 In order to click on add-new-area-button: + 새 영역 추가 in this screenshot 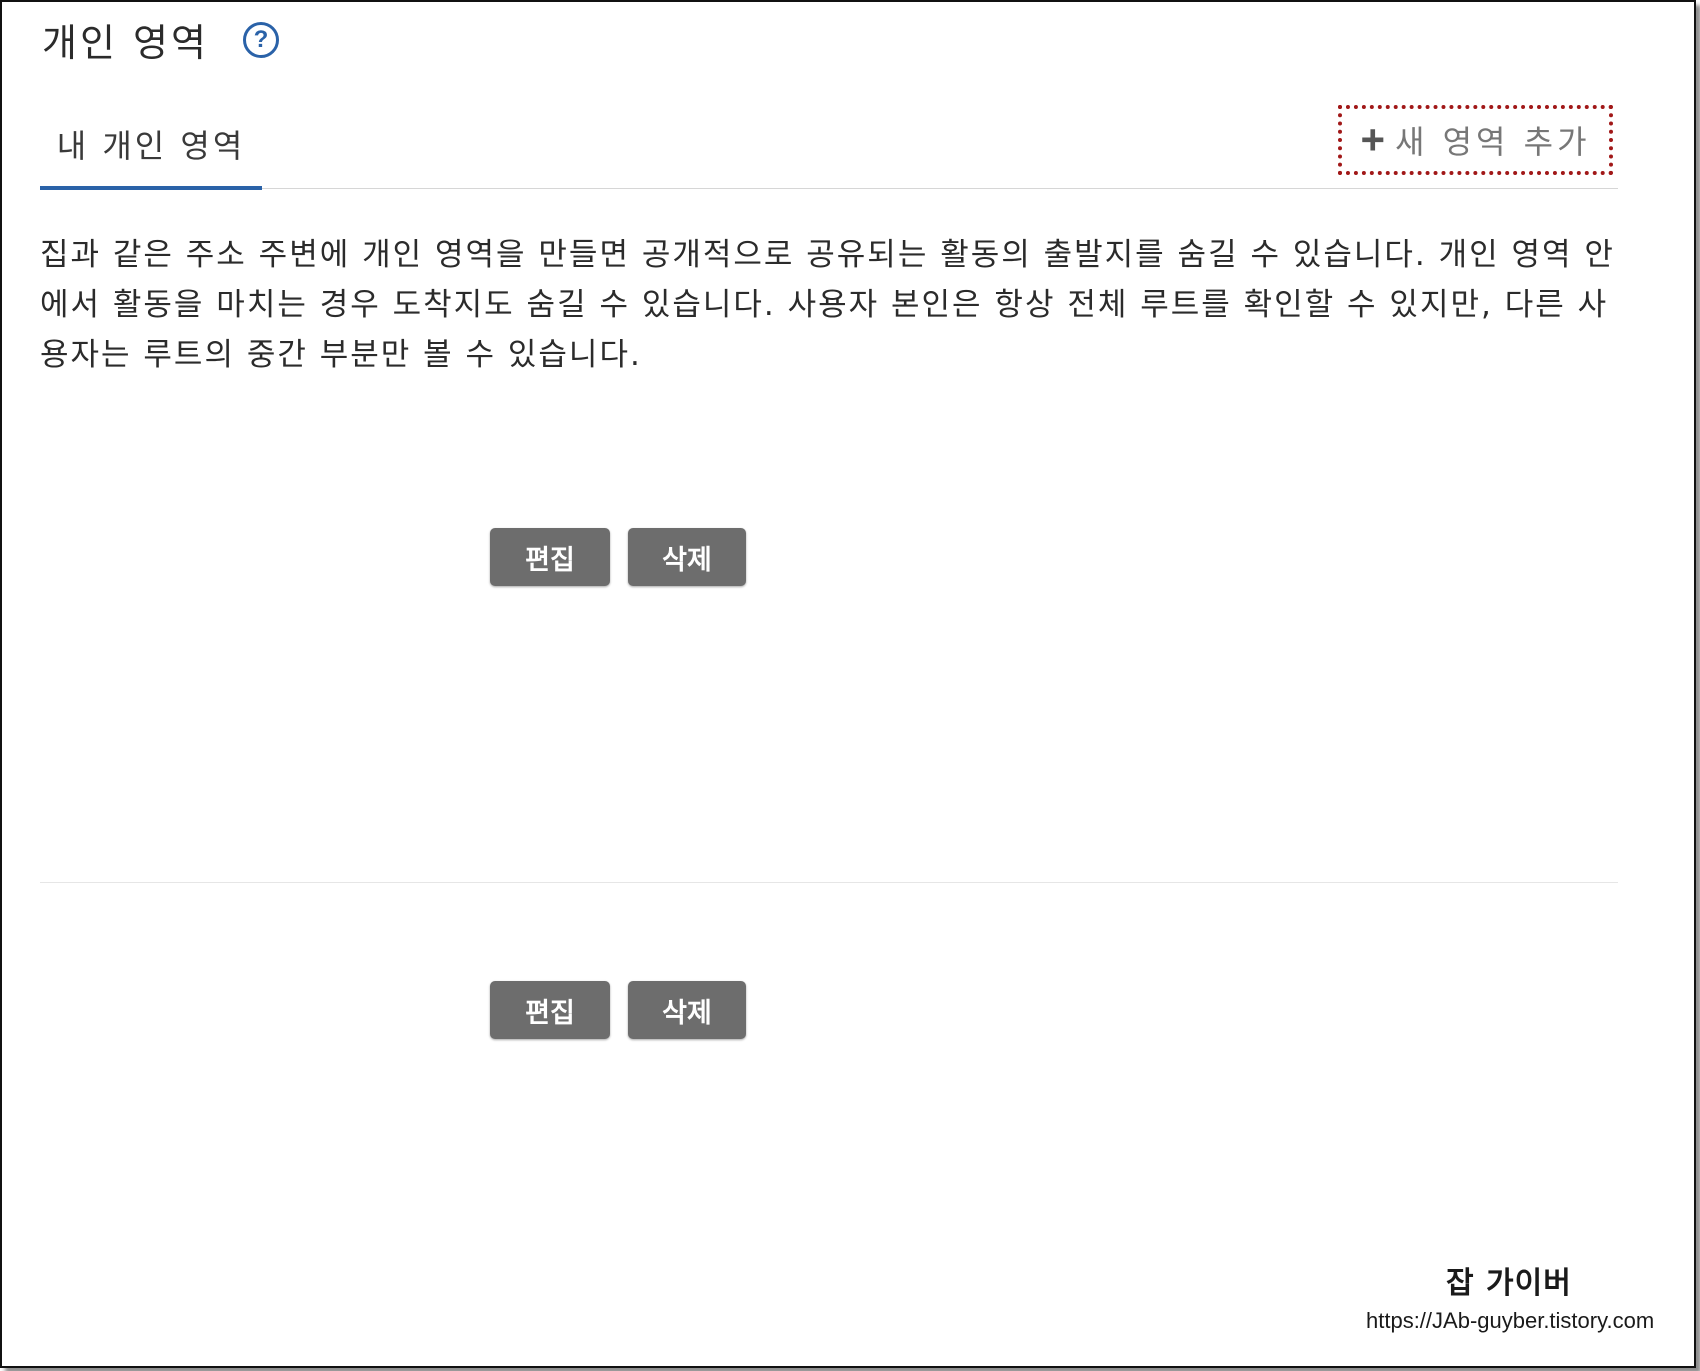, I will do `click(1475, 140)`.